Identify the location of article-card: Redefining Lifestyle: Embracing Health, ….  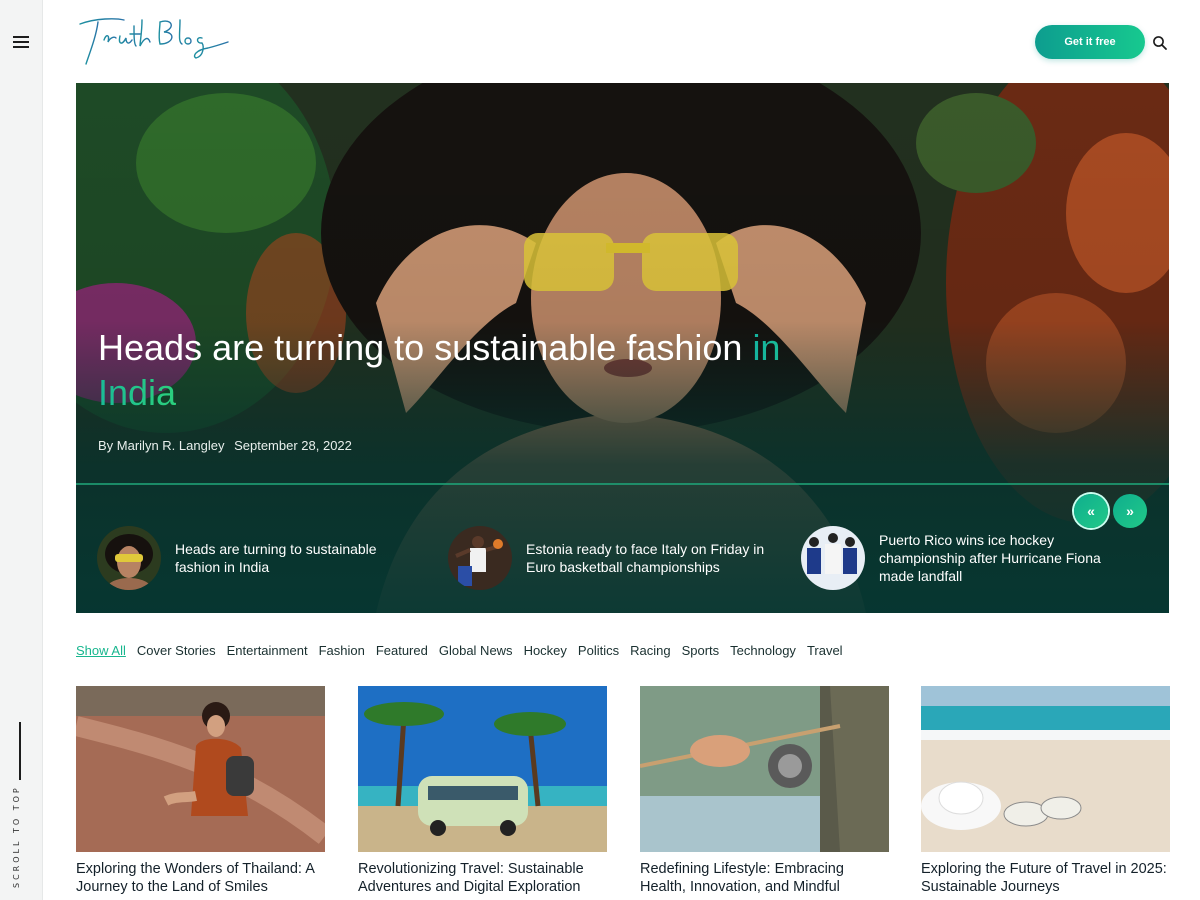
(764, 791).